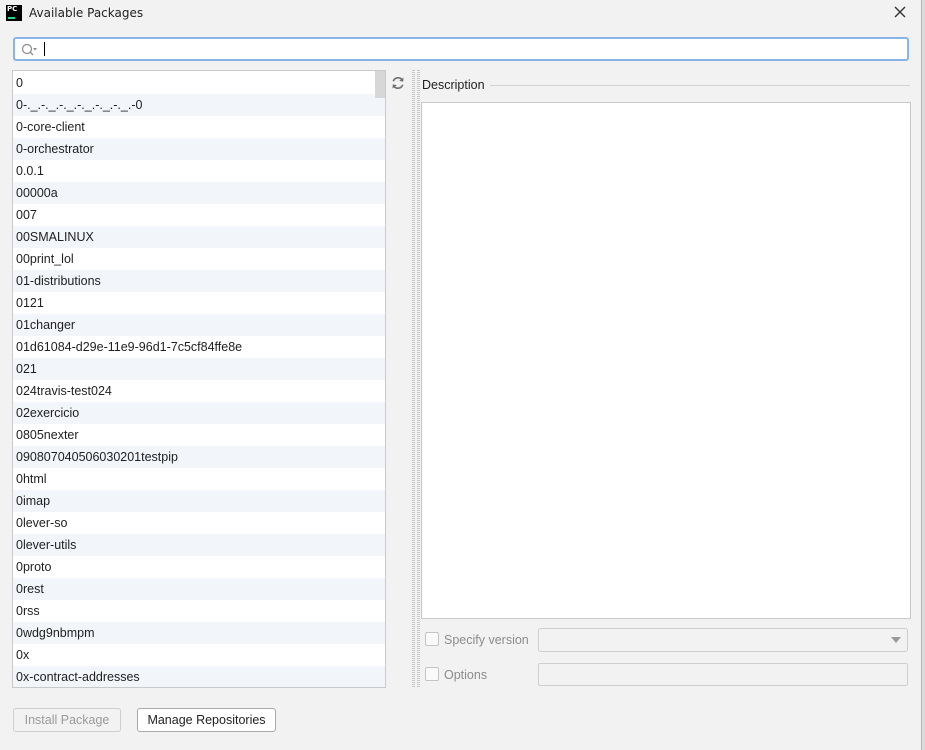 The width and height of the screenshot is (925, 750). What do you see at coordinates (199, 259) in the screenshot?
I see `list-item: 00print_lol` at bounding box center [199, 259].